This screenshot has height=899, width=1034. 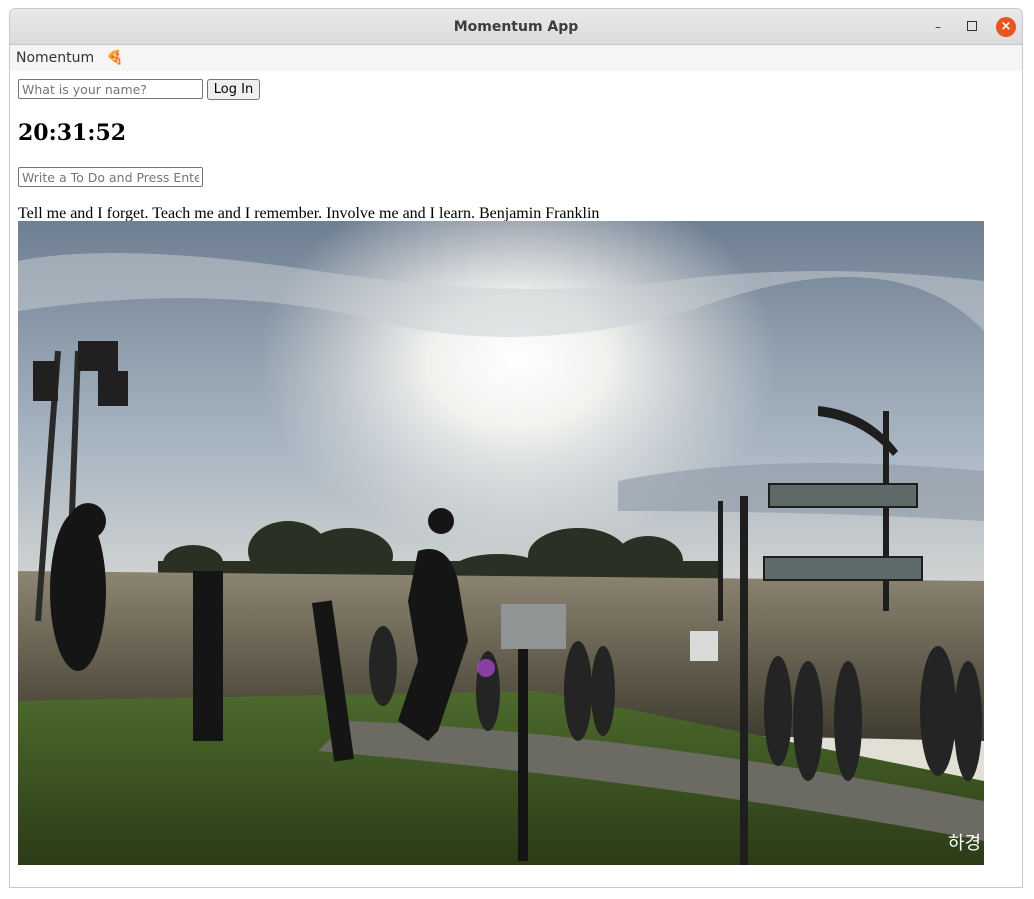 What do you see at coordinates (55, 58) in the screenshot?
I see `app-brand: Nomentum` at bounding box center [55, 58].